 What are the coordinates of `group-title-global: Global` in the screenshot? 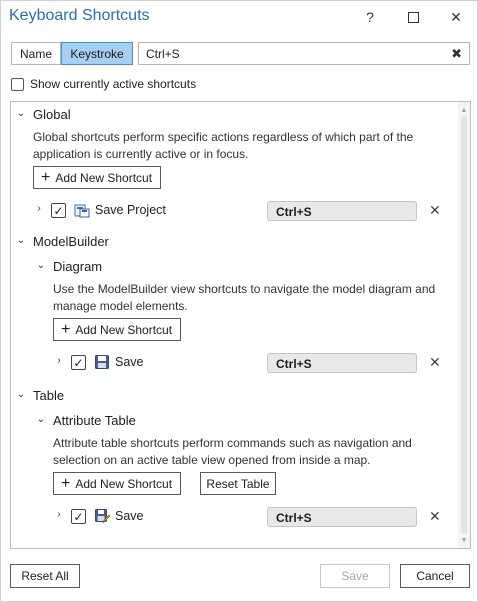 It's located at (52, 114).